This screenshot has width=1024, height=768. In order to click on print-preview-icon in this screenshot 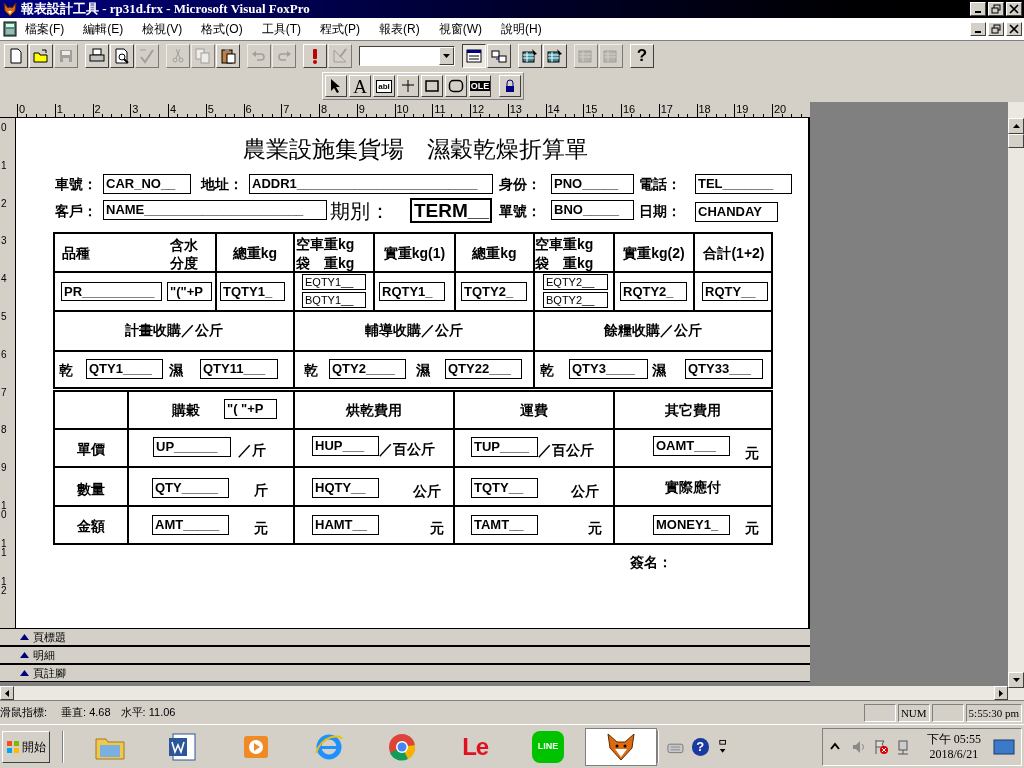, I will do `click(122, 55)`.